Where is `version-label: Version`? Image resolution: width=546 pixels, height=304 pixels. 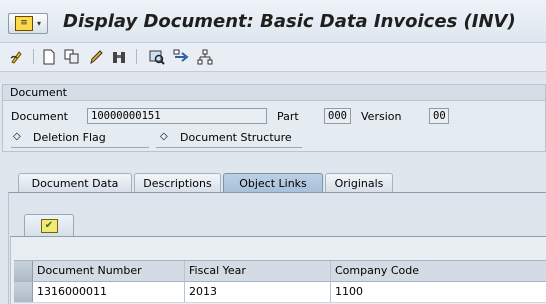
version-label: Version is located at coordinates (381, 116).